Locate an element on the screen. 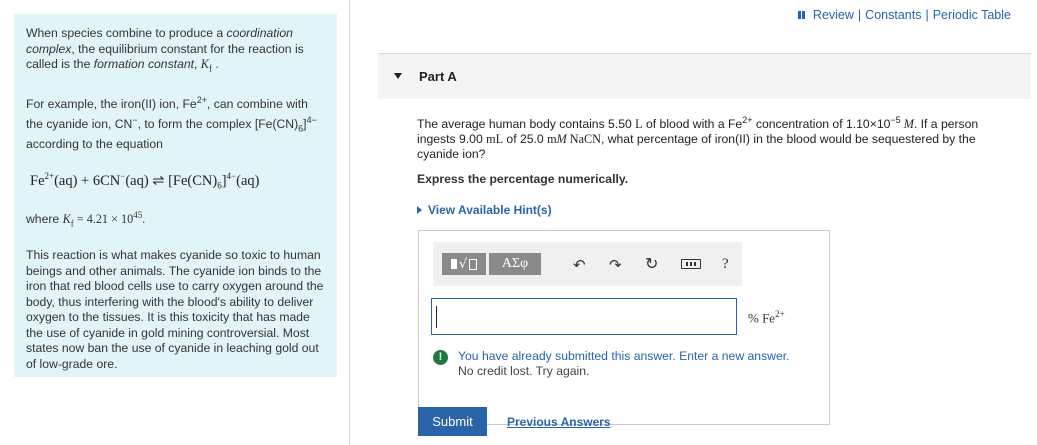  kf-value: where Kf = 4.21 × 1045. is located at coordinates (86, 219).